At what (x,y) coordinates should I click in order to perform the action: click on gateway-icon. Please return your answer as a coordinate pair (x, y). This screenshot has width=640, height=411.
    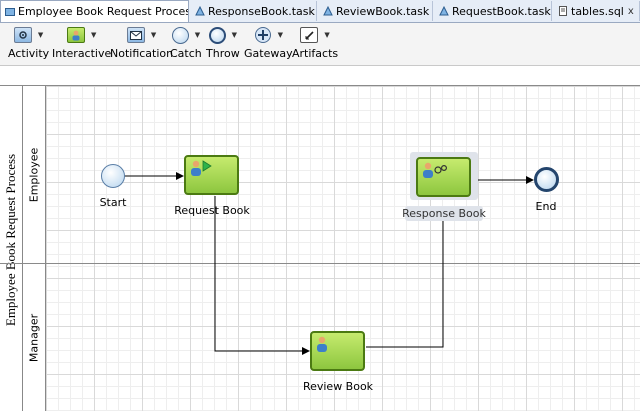
    Looking at the image, I should click on (262, 35).